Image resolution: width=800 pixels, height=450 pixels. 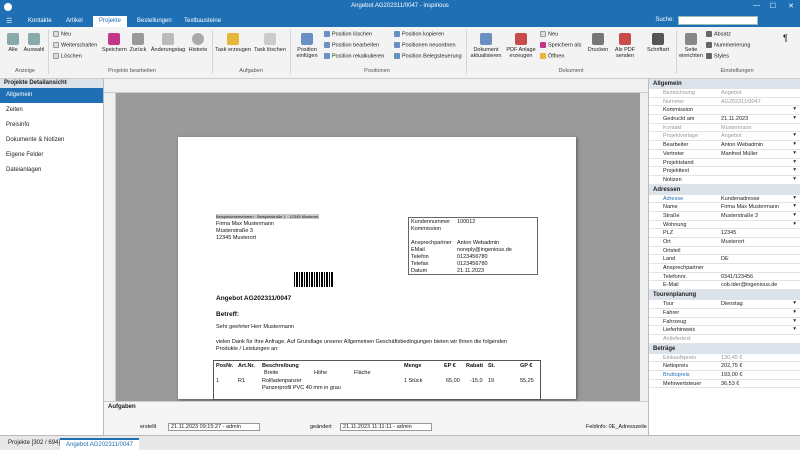 I want to click on drucken-button: Drucken, so click(x=598, y=43).